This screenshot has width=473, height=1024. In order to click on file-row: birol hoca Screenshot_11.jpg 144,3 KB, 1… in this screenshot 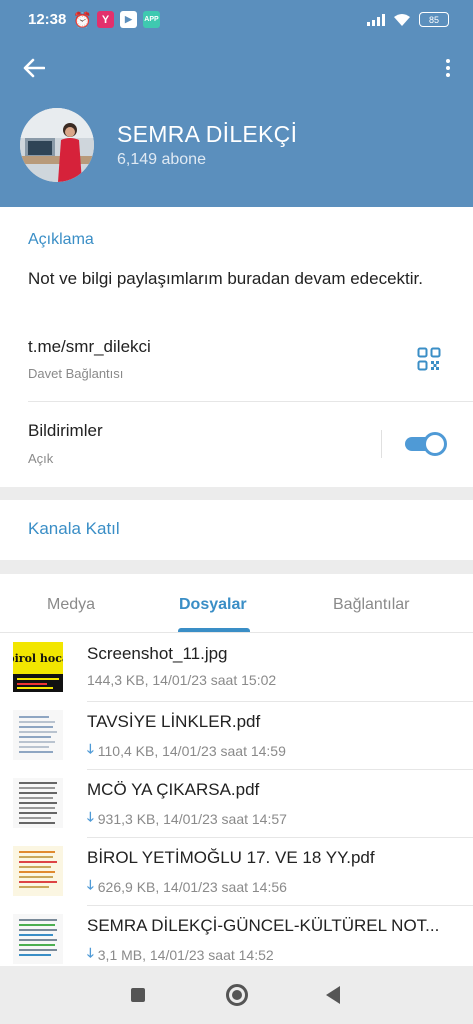, I will do `click(236, 668)`.